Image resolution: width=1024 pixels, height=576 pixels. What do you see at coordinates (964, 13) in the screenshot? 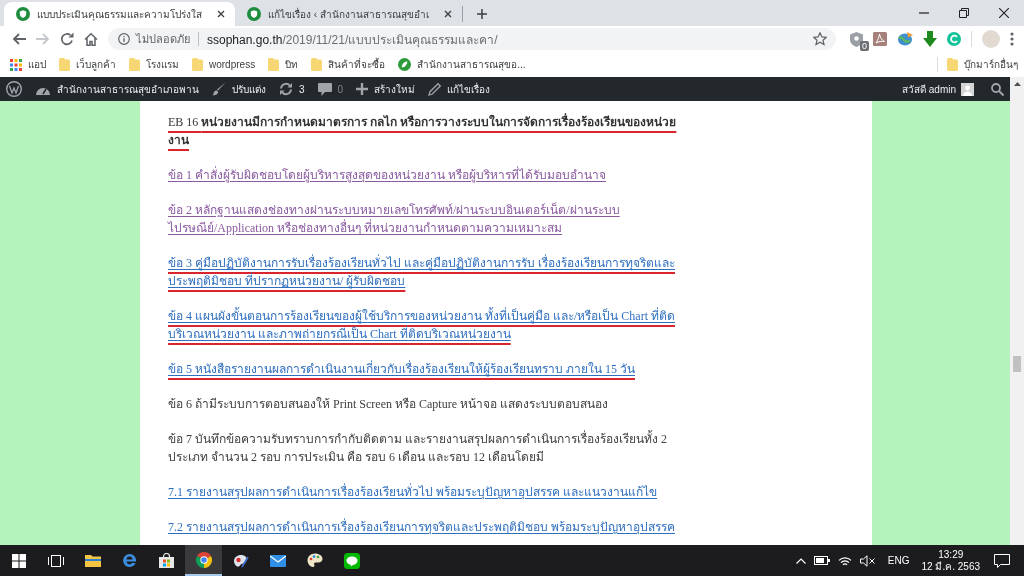
I see `restore-icon` at bounding box center [964, 13].